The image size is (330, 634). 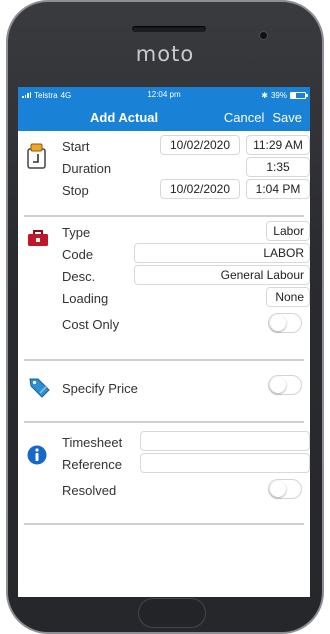 What do you see at coordinates (225, 441) in the screenshot?
I see `timesheet-field` at bounding box center [225, 441].